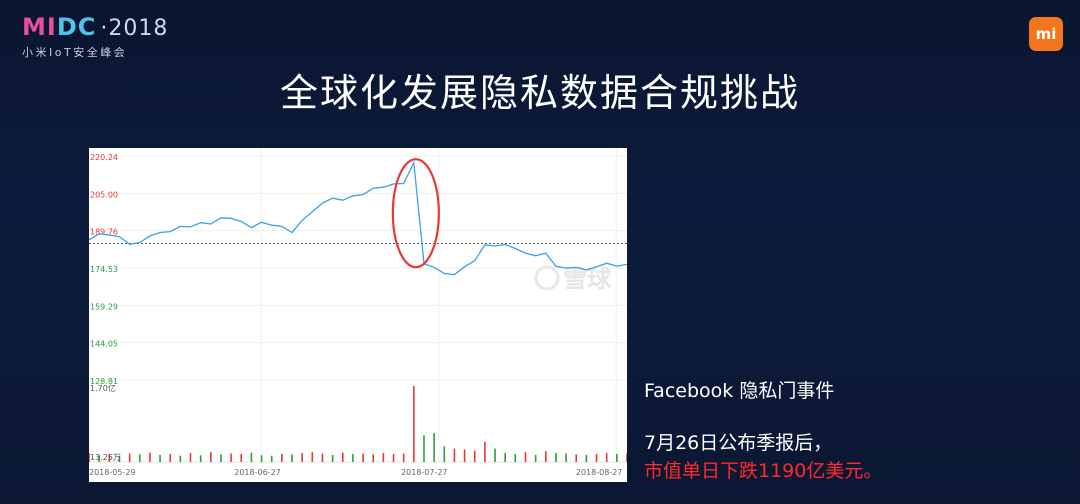 The height and width of the screenshot is (504, 1080). What do you see at coordinates (103, 388) in the screenshot?
I see `volume-axis-label: 1.70亿` at bounding box center [103, 388].